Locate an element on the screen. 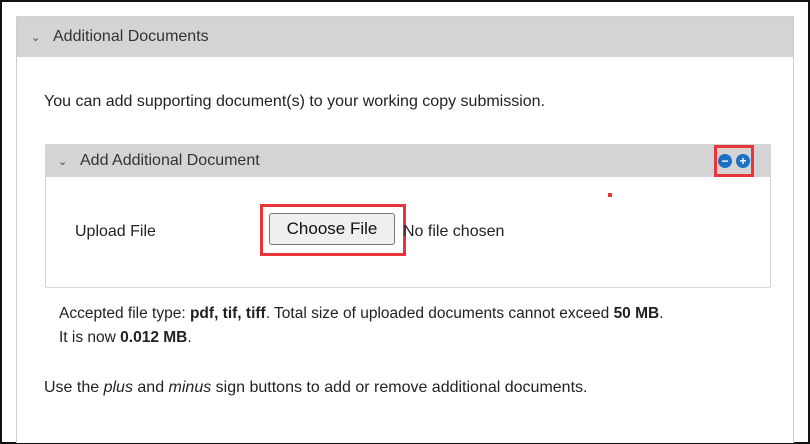 This screenshot has width=810, height=444. panel-title: Additional Documents is located at coordinates (131, 36).